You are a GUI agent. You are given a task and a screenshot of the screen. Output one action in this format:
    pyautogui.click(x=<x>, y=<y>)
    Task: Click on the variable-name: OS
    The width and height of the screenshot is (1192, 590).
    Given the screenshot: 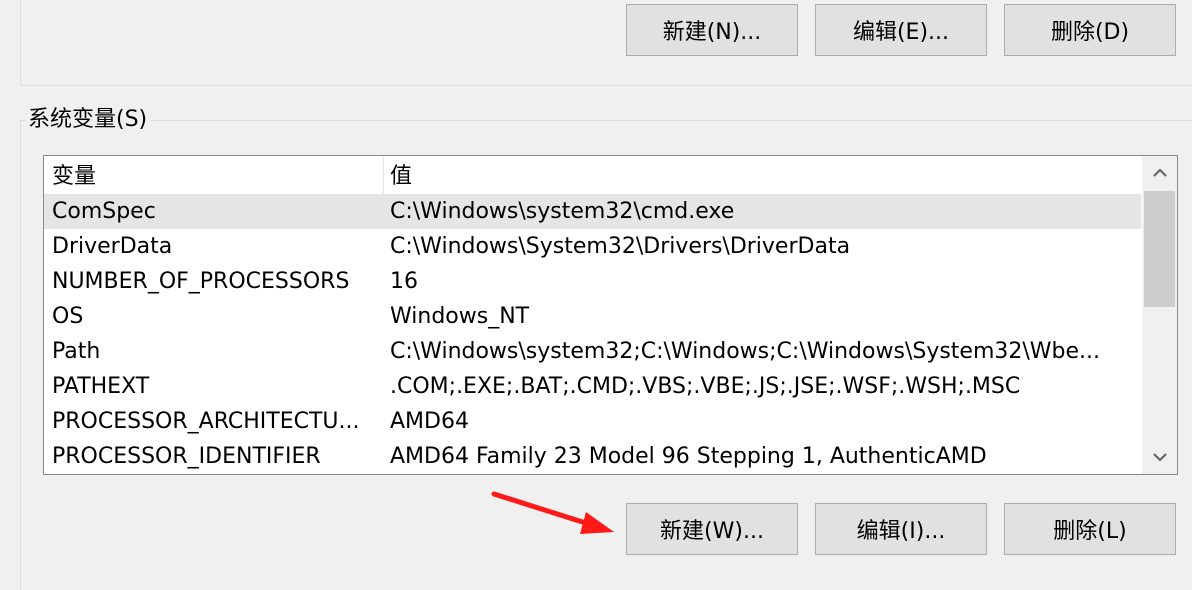 What is the action you would take?
    pyautogui.click(x=68, y=316)
    